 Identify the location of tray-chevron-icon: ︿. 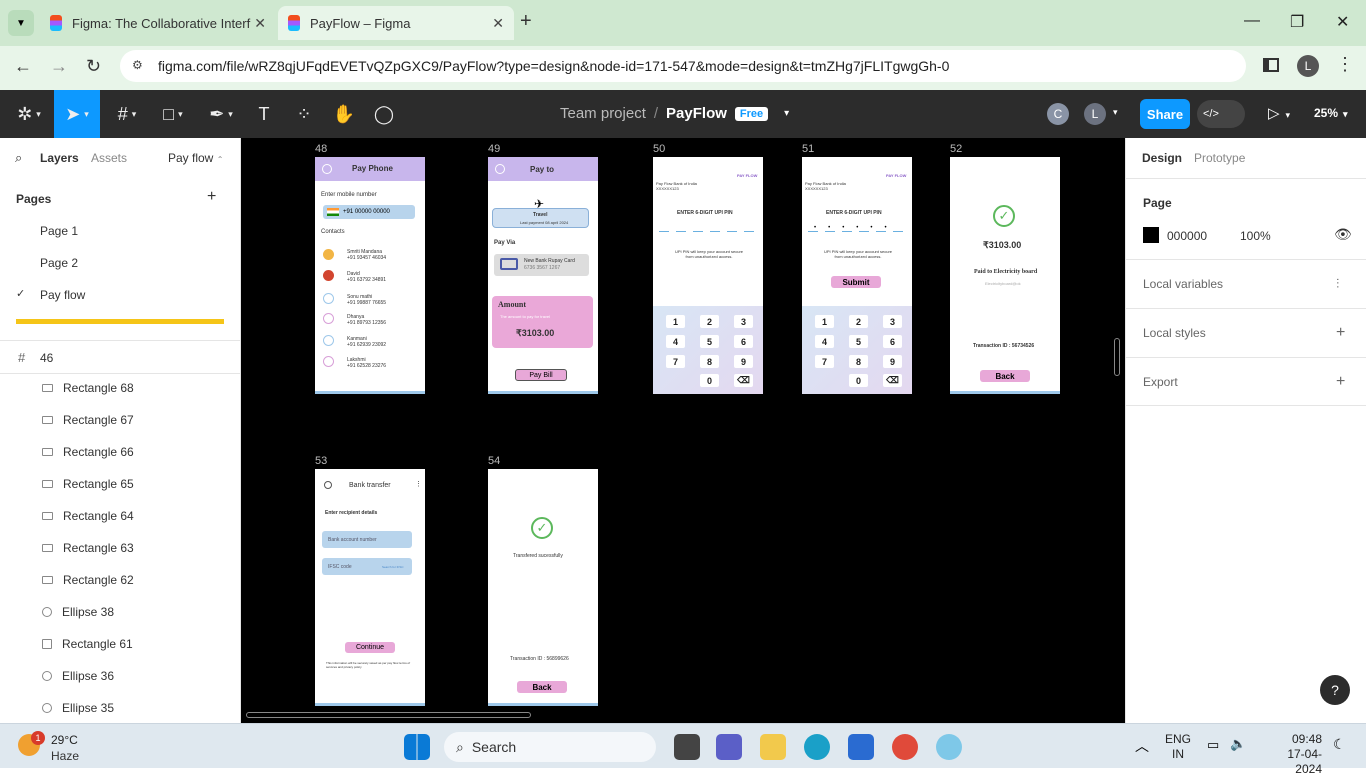
(1142, 746).